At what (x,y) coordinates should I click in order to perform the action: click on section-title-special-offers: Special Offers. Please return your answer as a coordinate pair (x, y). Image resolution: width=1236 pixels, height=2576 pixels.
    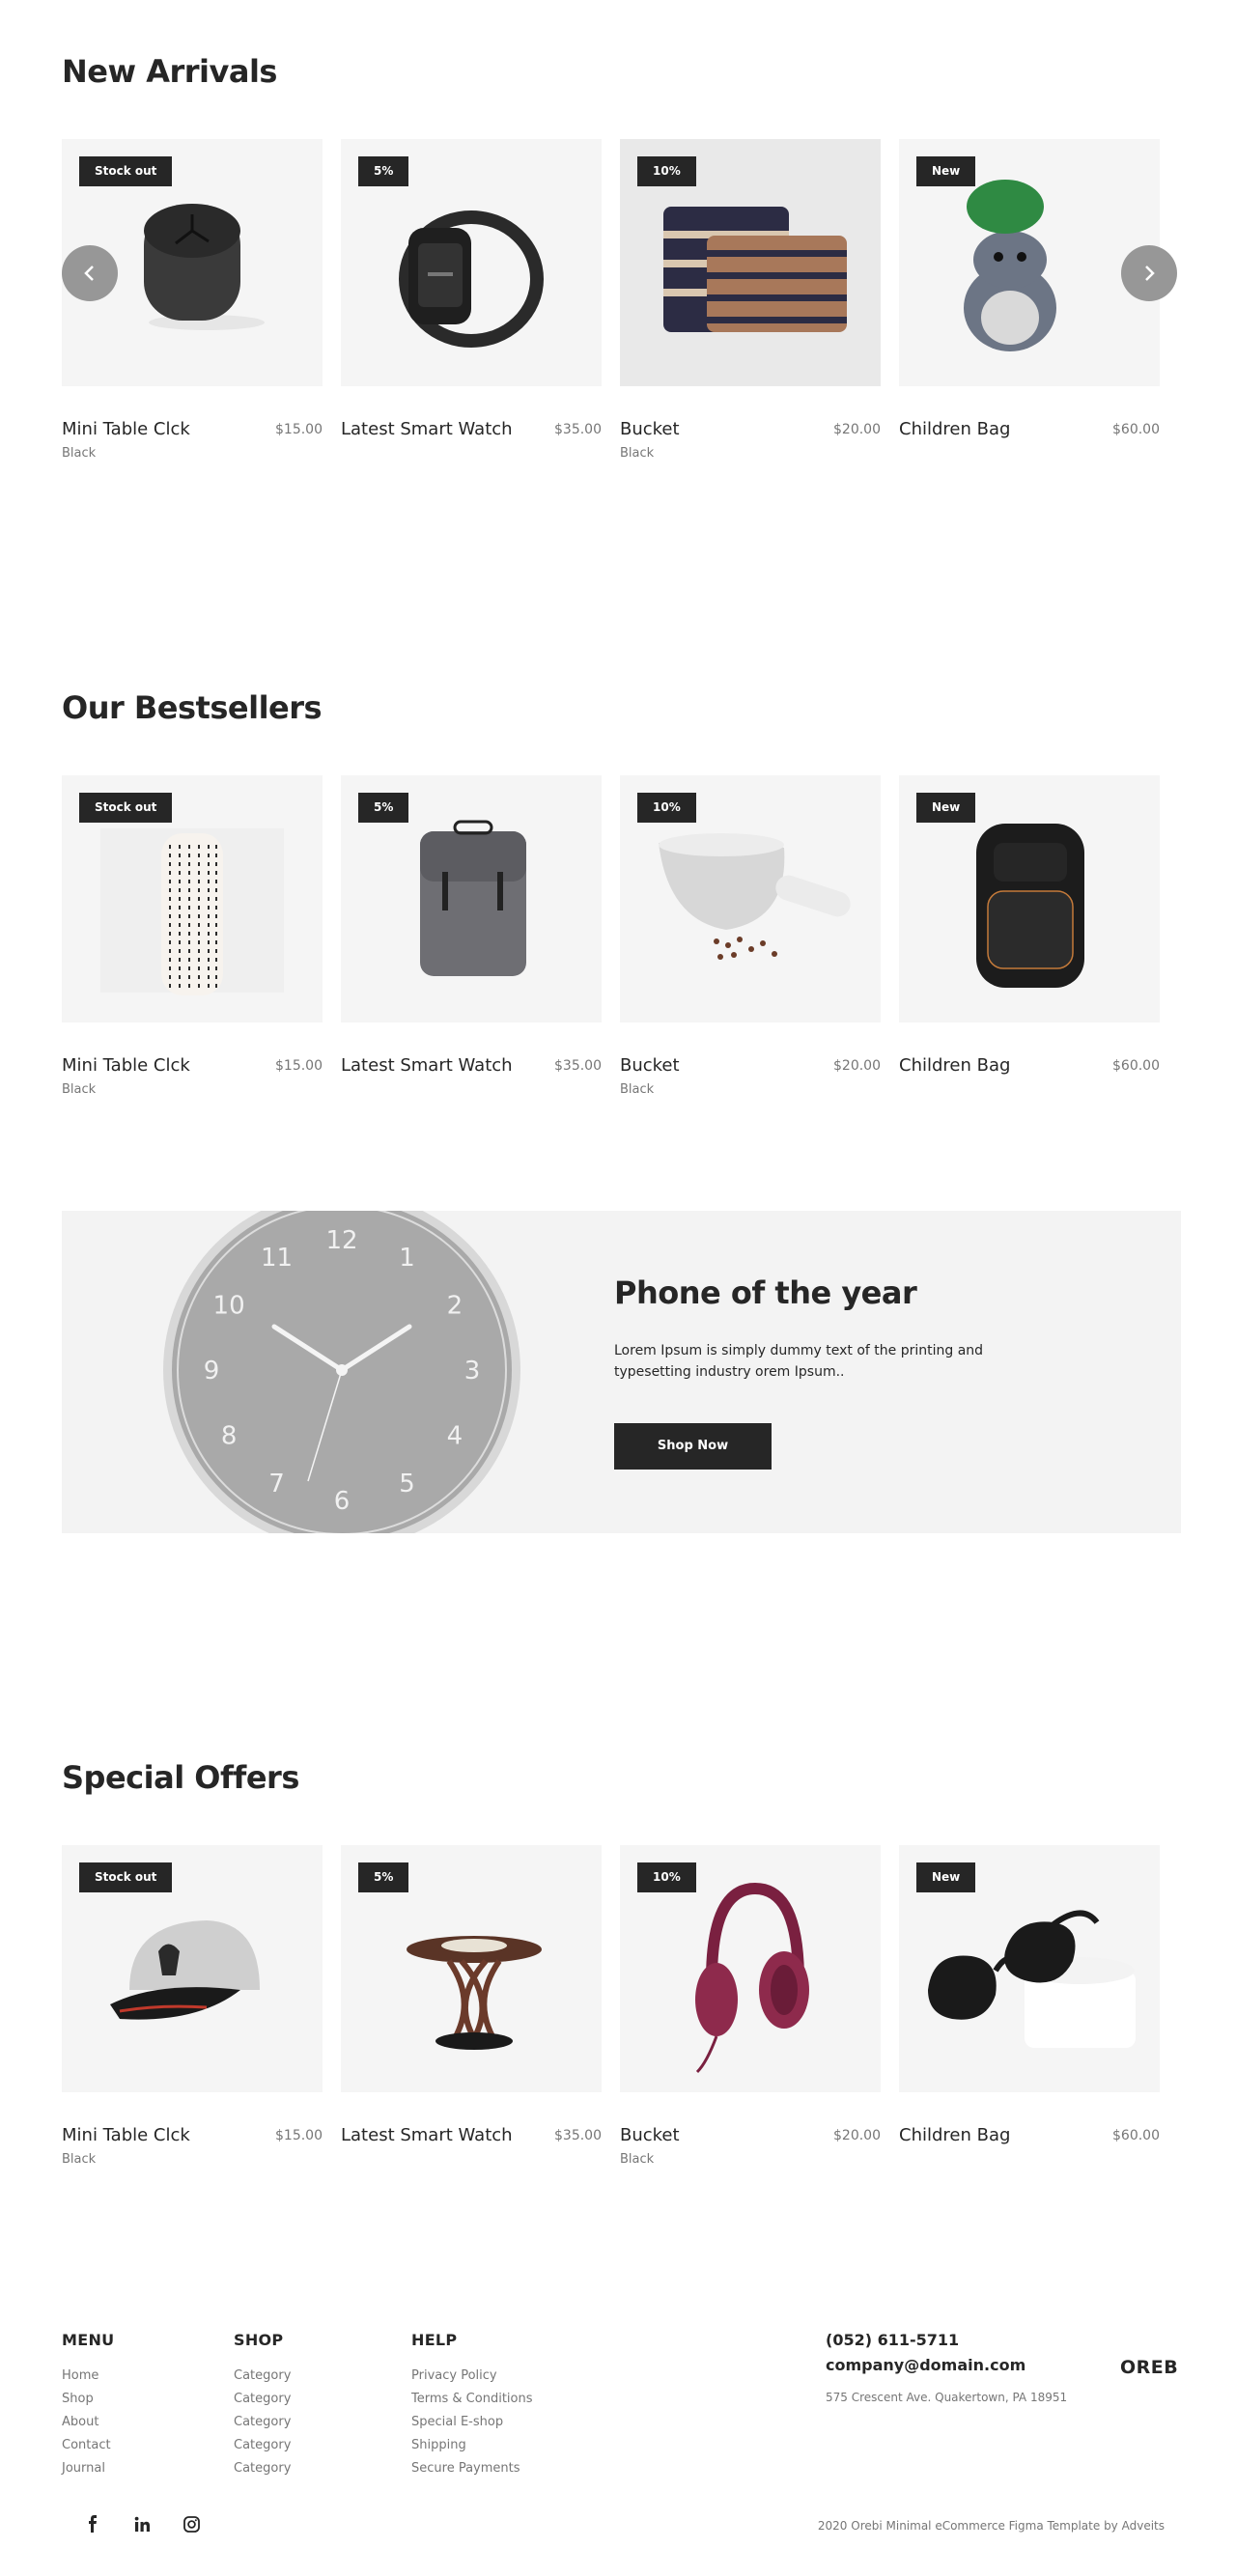
    Looking at the image, I should click on (180, 1778).